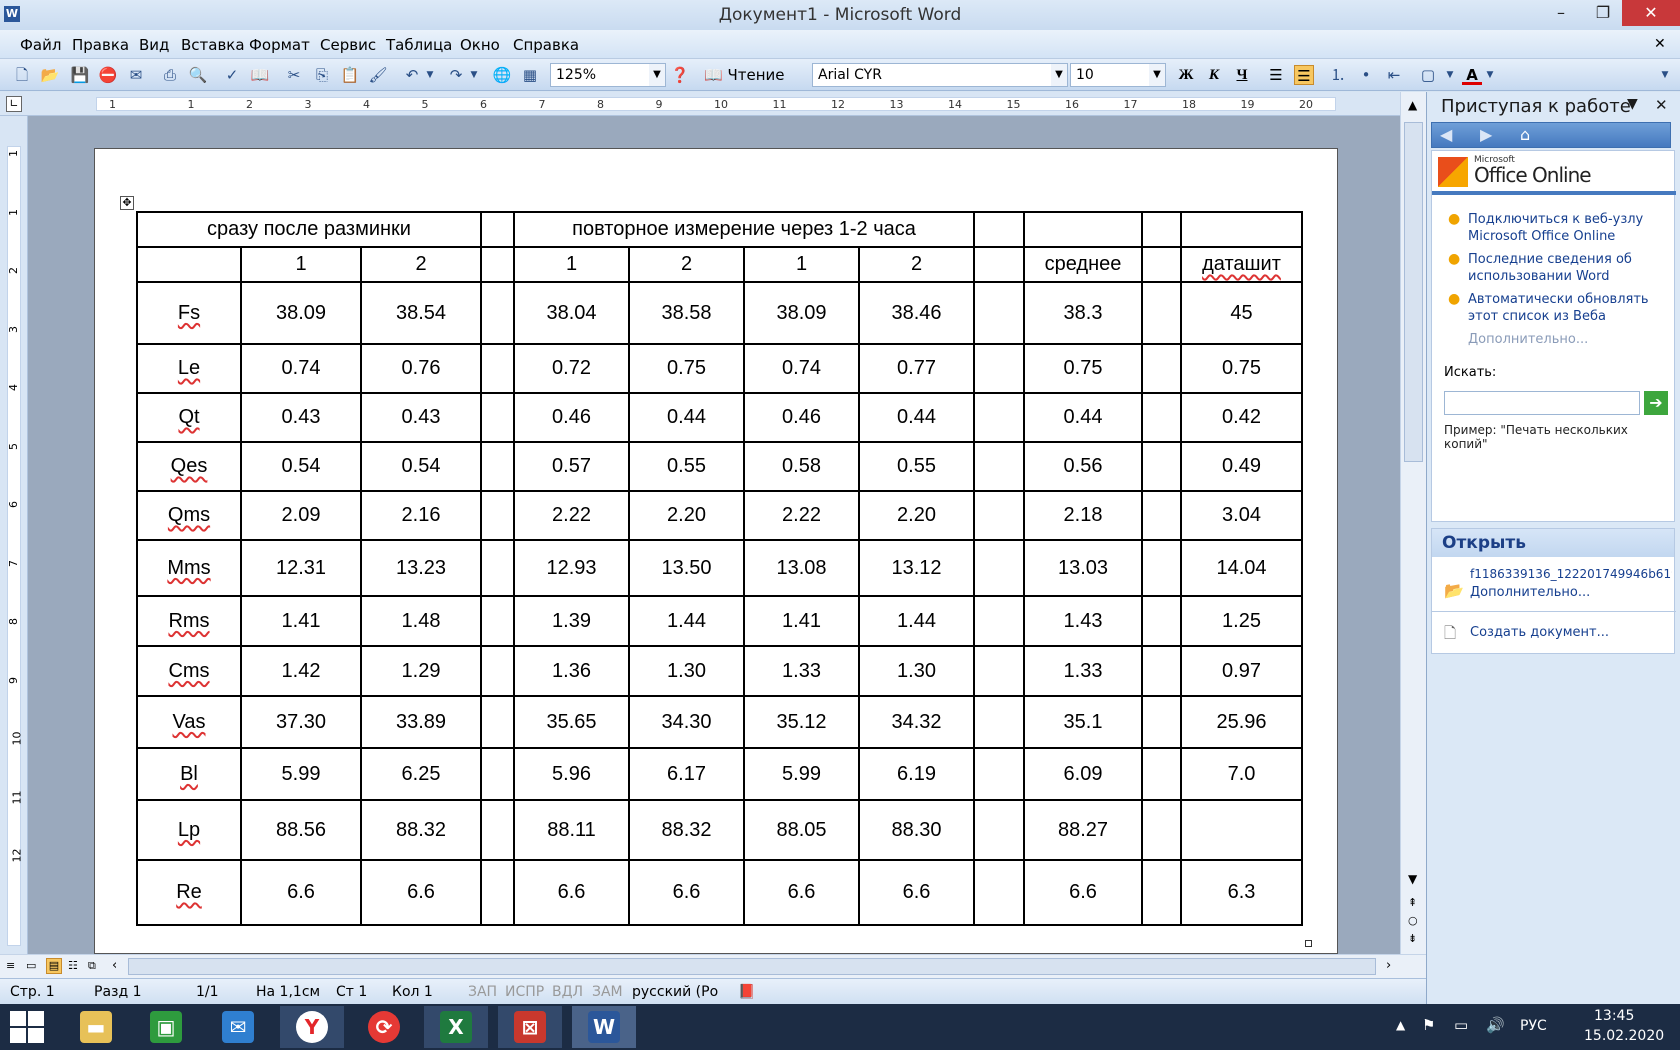 The image size is (1680, 1050). I want to click on toolbar-options-icon: ▼, so click(1665, 75).